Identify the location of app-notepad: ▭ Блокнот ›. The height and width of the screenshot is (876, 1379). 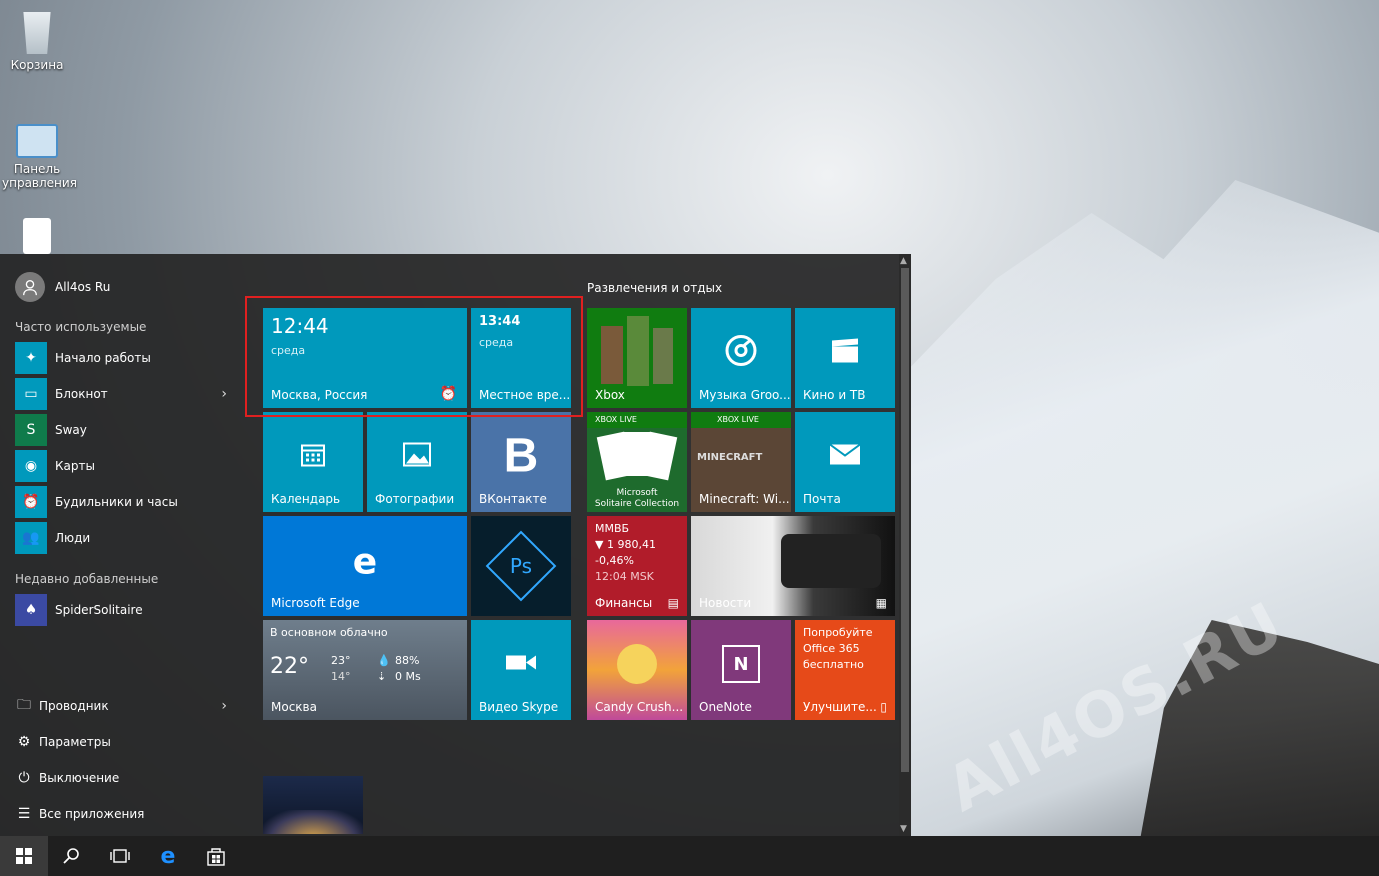
(125, 394).